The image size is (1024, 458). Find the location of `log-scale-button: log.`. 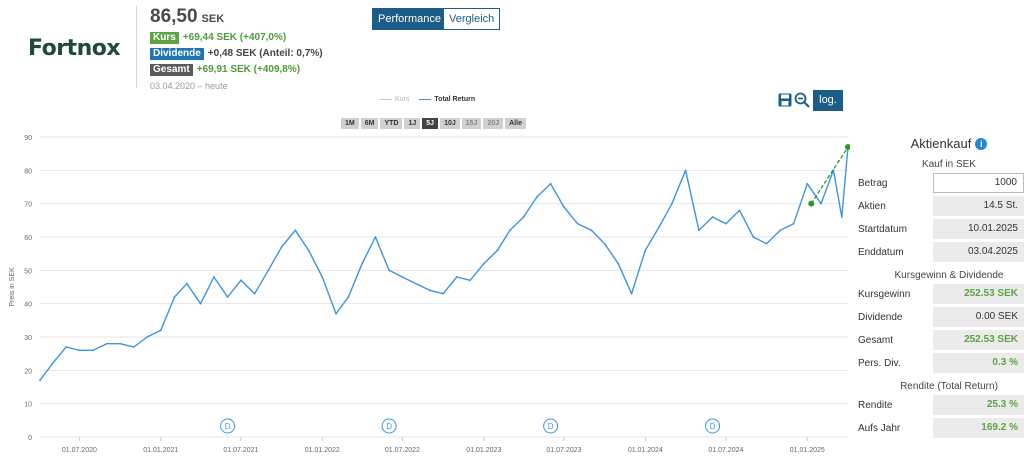

log-scale-button: log. is located at coordinates (828, 100).